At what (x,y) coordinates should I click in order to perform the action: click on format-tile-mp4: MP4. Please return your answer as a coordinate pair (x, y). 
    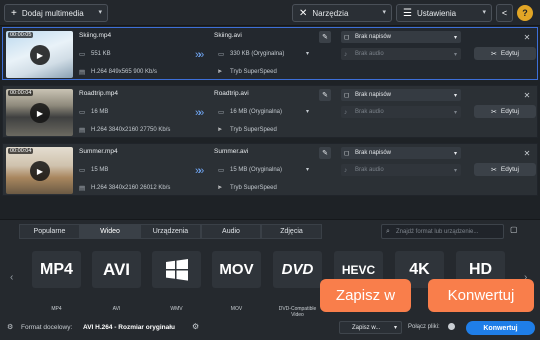
    Looking at the image, I should click on (56, 269).